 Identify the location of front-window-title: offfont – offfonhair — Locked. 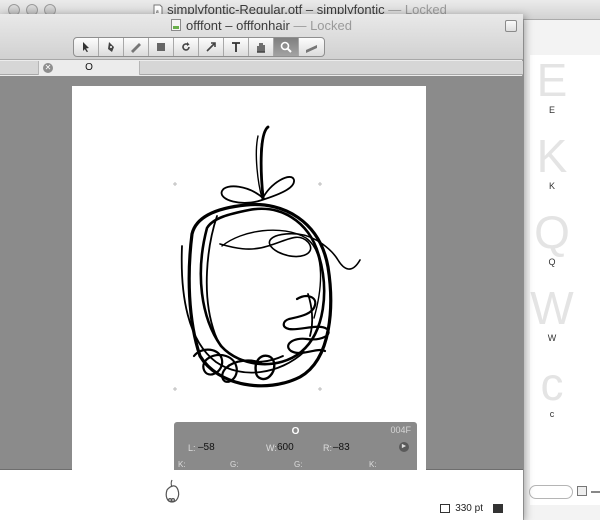
(261, 25).